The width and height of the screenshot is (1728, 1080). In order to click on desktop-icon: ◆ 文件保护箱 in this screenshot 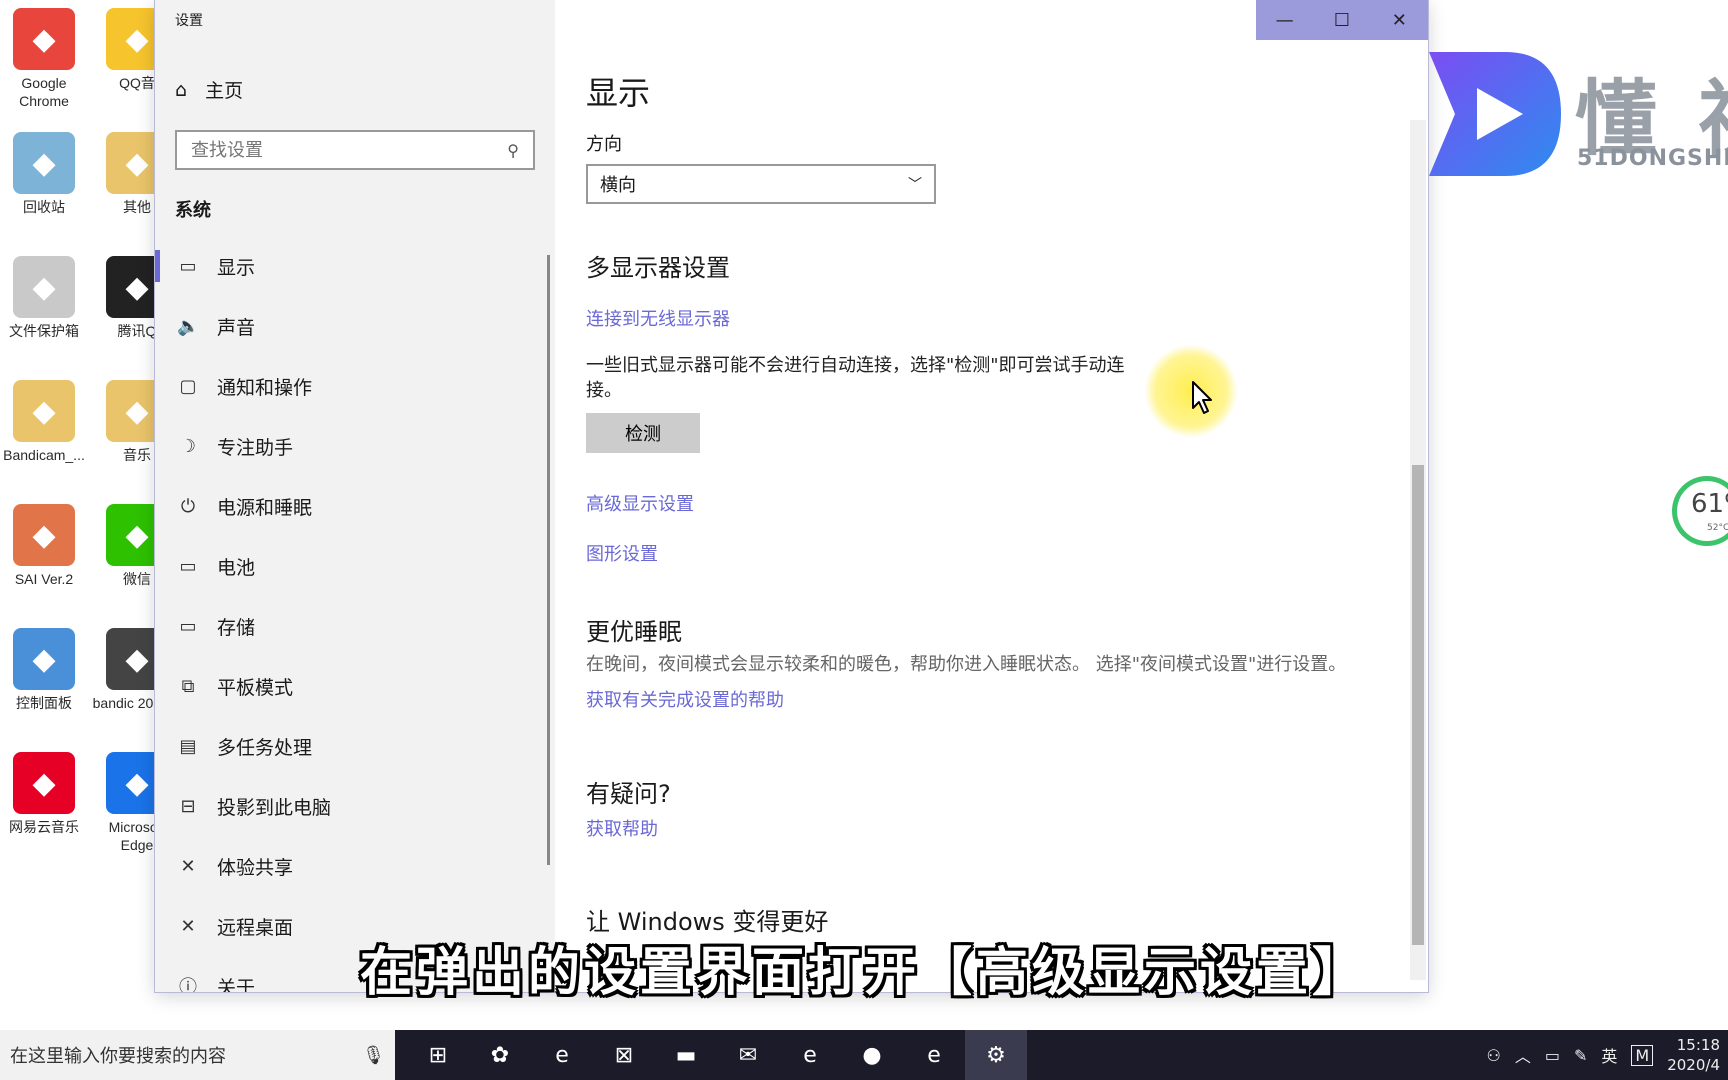, I will do `click(44, 298)`.